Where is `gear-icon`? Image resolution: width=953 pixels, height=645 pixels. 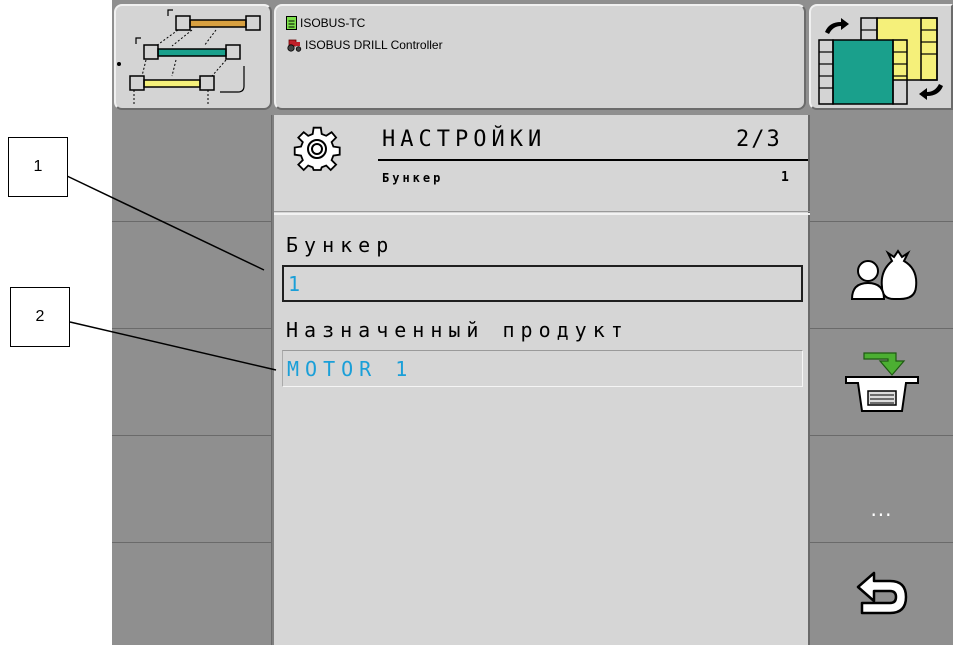
gear-icon is located at coordinates (317, 149).